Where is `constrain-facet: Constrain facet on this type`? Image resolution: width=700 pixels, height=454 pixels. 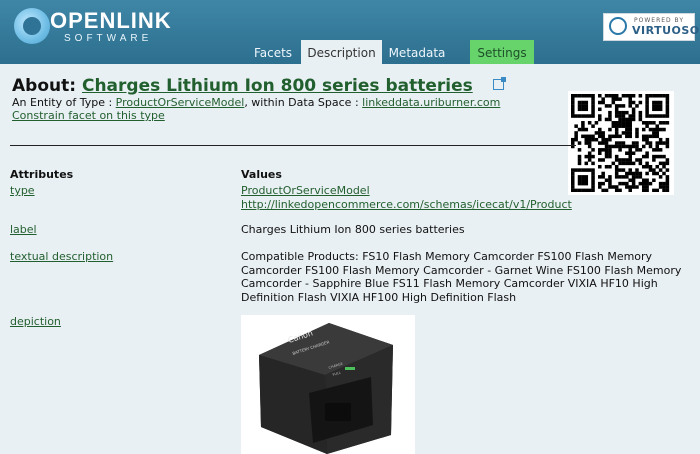 constrain-facet: Constrain facet on this type is located at coordinates (88, 115).